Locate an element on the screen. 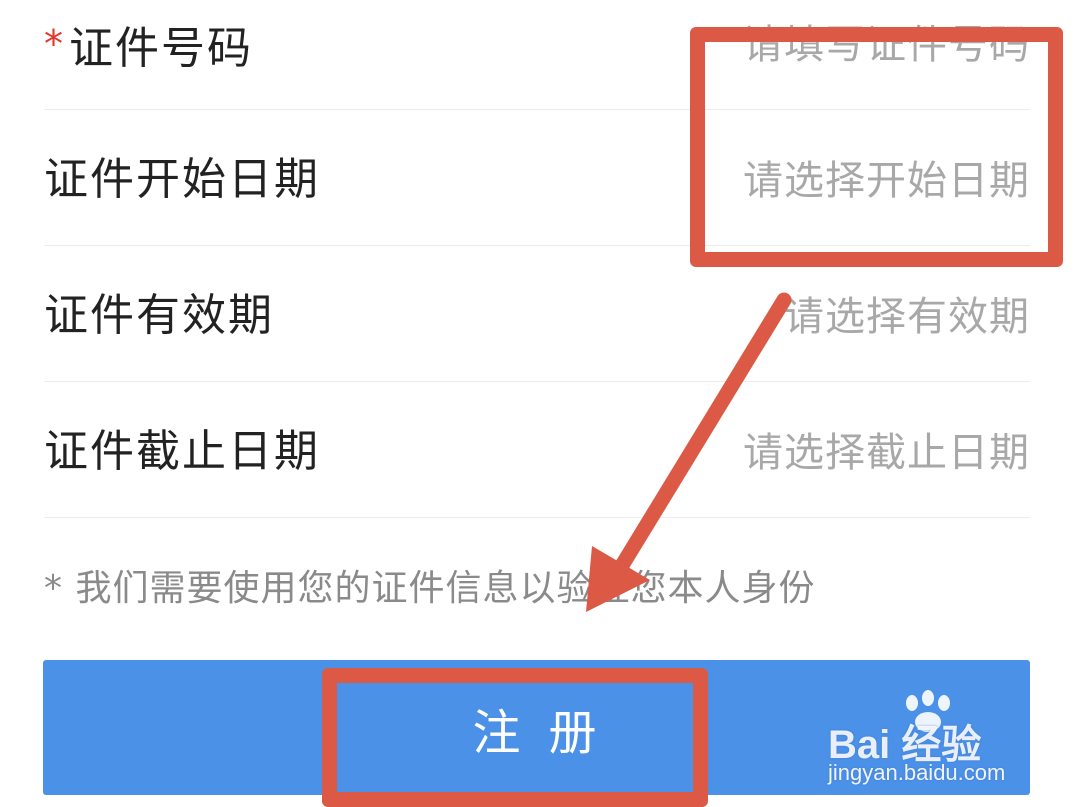 The image size is (1077, 807). id-number-label: *证件号码 is located at coordinates (148, 46).